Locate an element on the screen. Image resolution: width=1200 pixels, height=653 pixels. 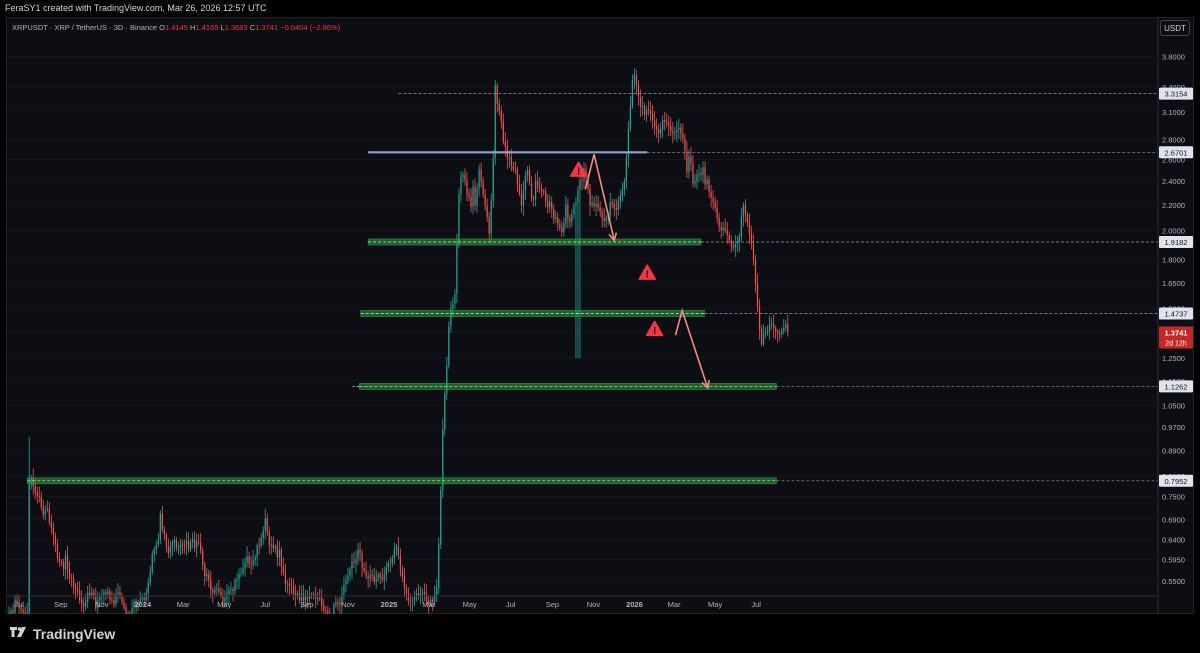
time-tick-label: 2024 is located at coordinates (144, 604).